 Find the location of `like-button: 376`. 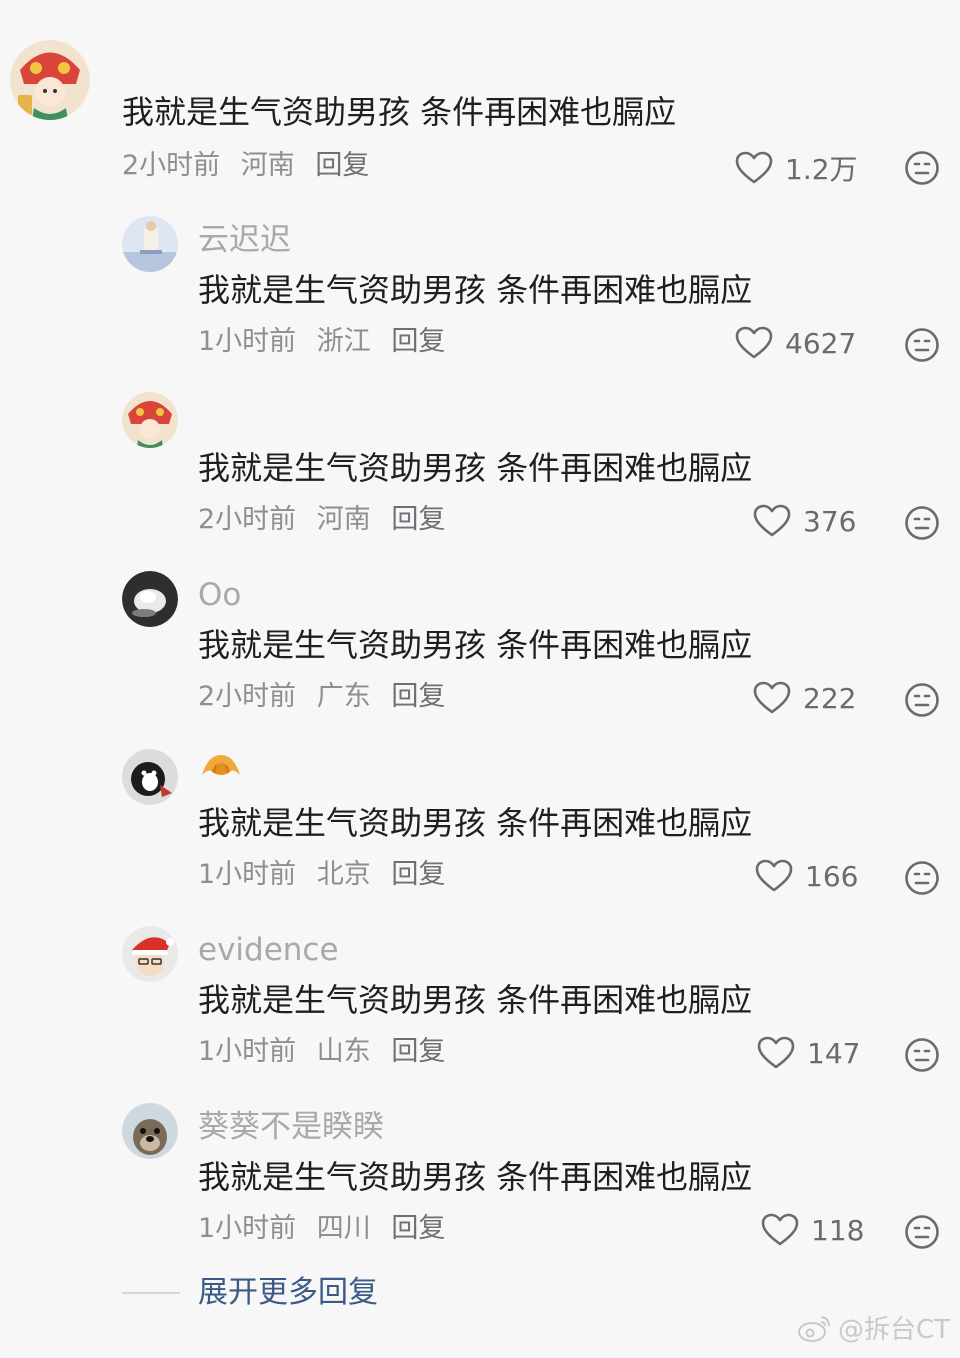

like-button: 376 is located at coordinates (804, 521).